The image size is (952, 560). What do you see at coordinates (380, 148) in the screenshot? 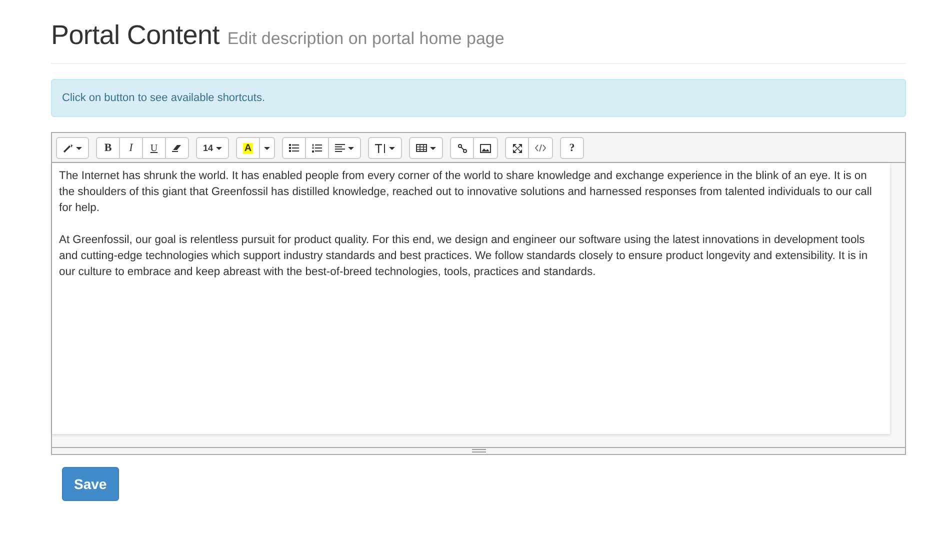
I see `text-height-icon` at bounding box center [380, 148].